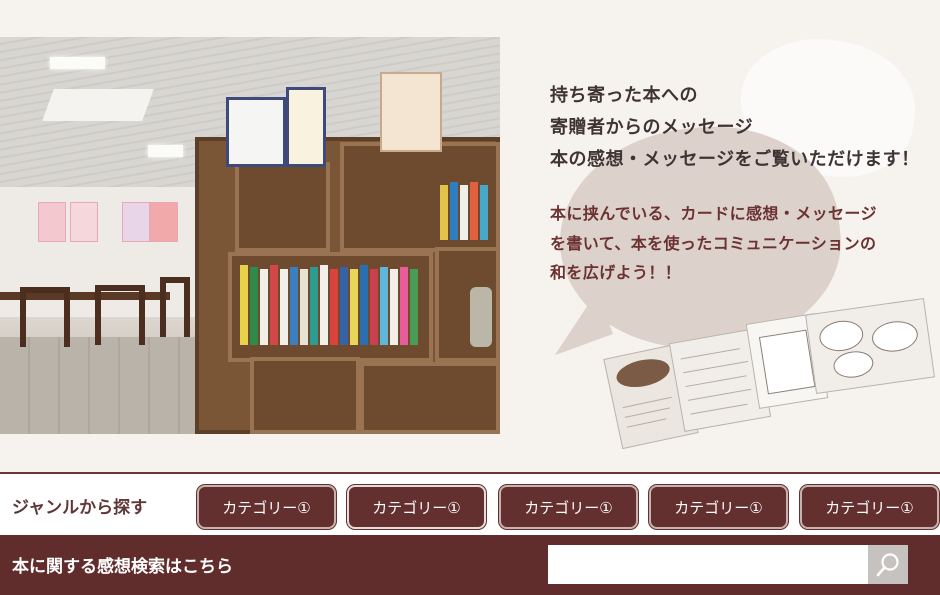  I want to click on message-heading-line: 寄贈者からのメッセージ, so click(652, 127).